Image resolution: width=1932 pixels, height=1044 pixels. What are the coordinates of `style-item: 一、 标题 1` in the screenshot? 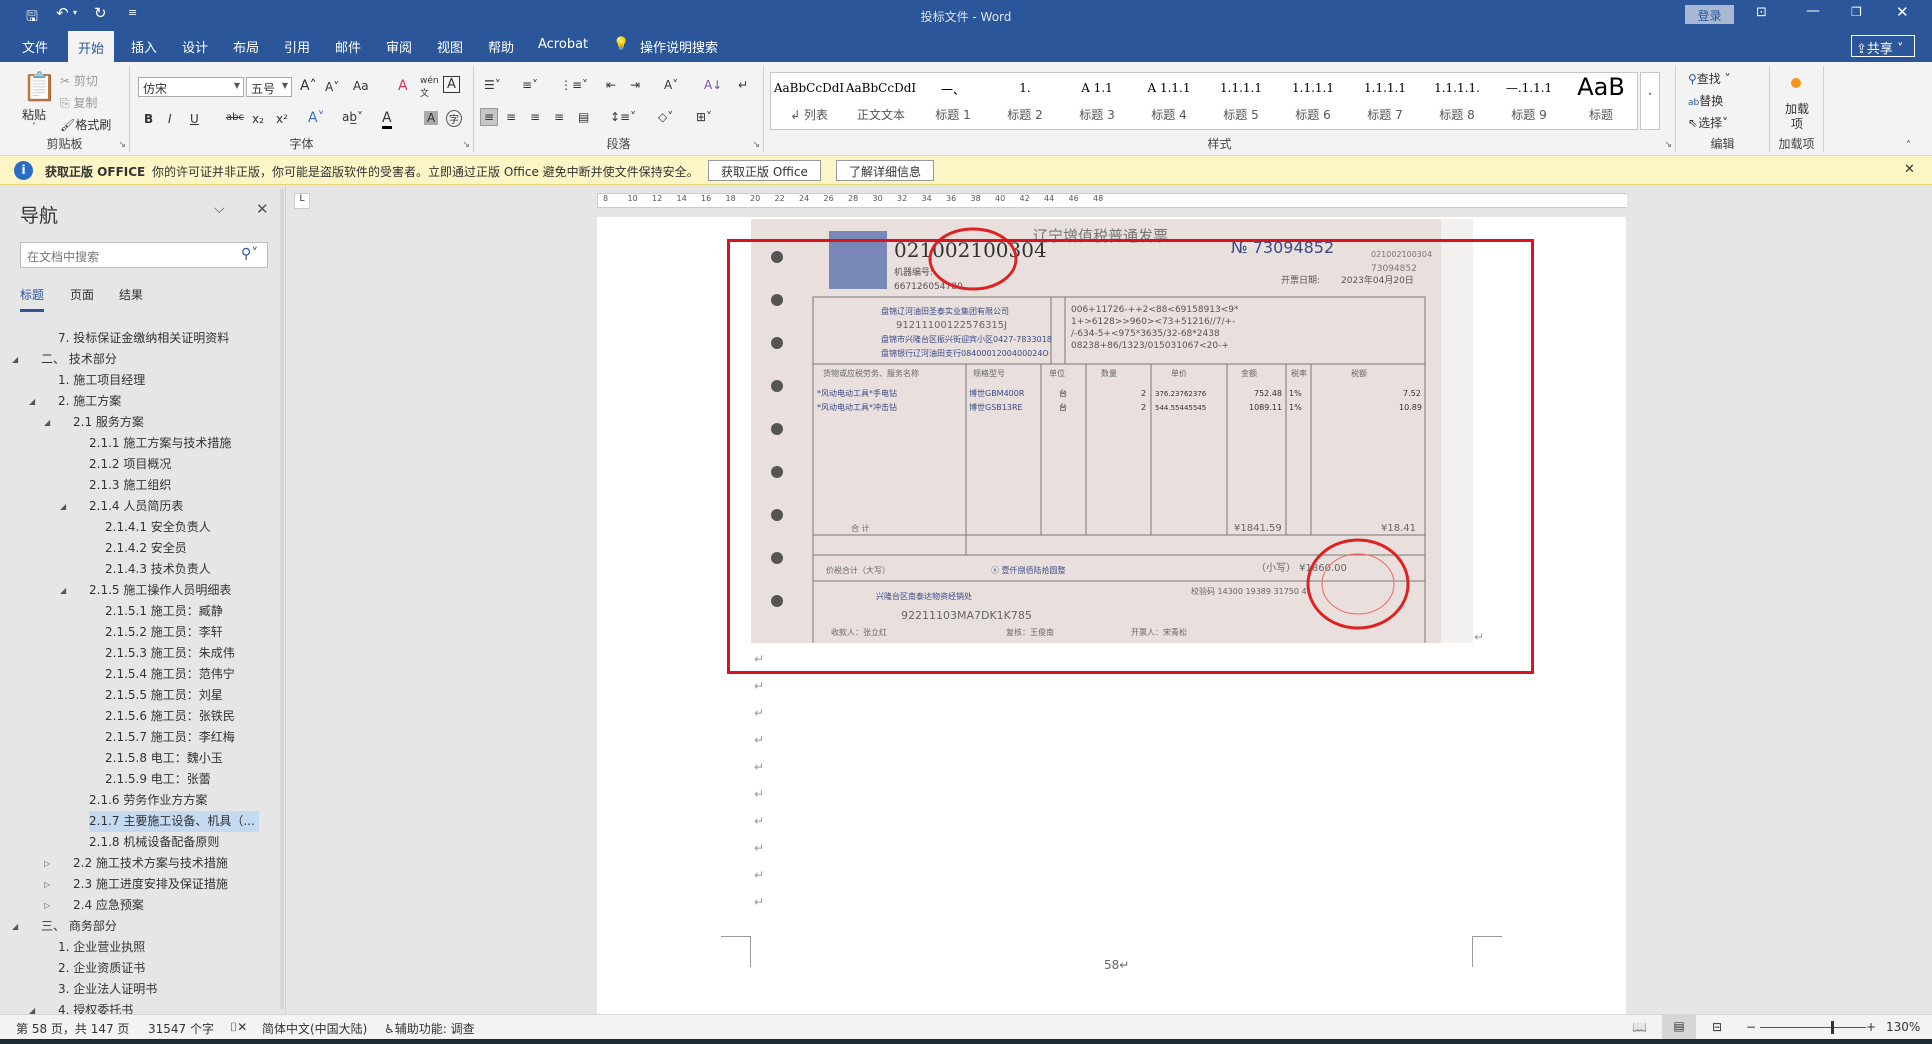 It's located at (953, 101).